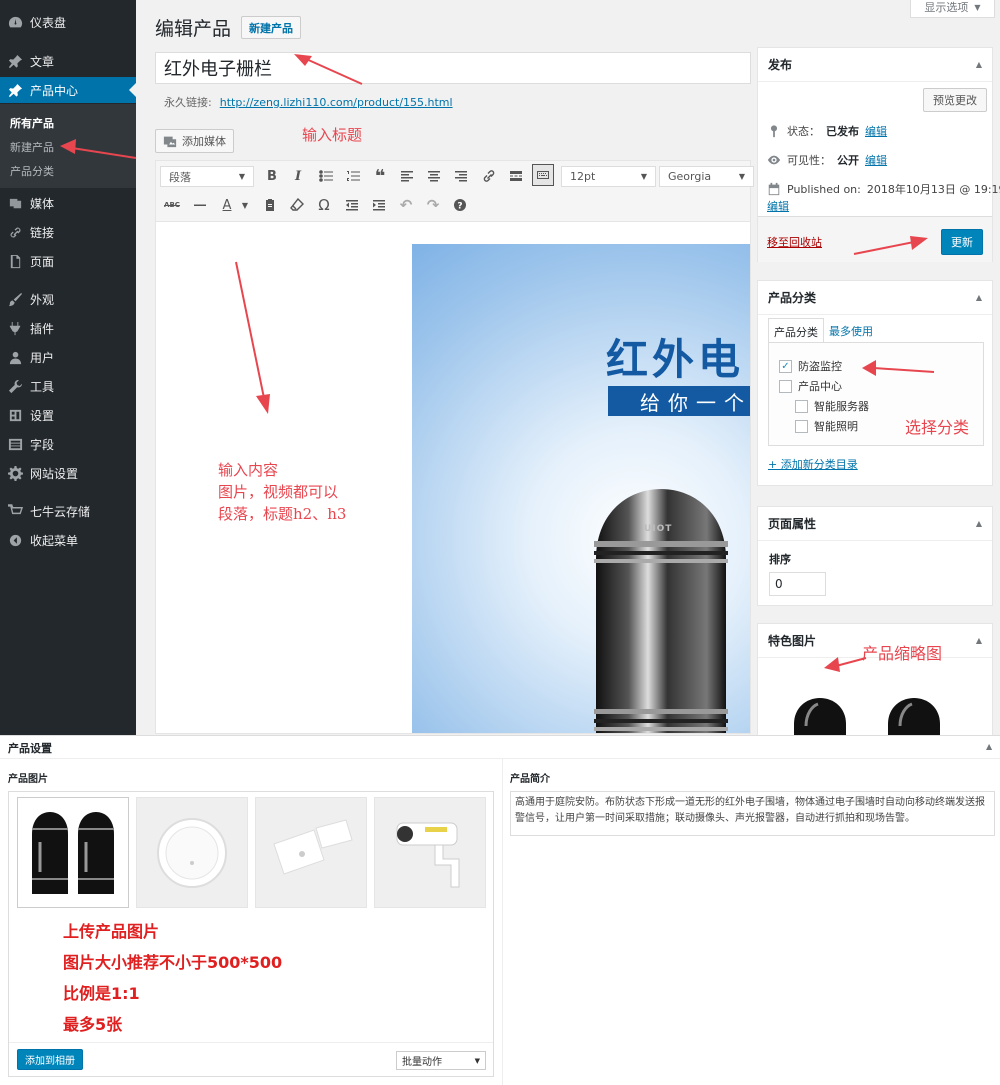 The height and width of the screenshot is (1085, 1000). Describe the element at coordinates (810, 386) in the screenshot. I see `category-item: 产品中心` at that location.